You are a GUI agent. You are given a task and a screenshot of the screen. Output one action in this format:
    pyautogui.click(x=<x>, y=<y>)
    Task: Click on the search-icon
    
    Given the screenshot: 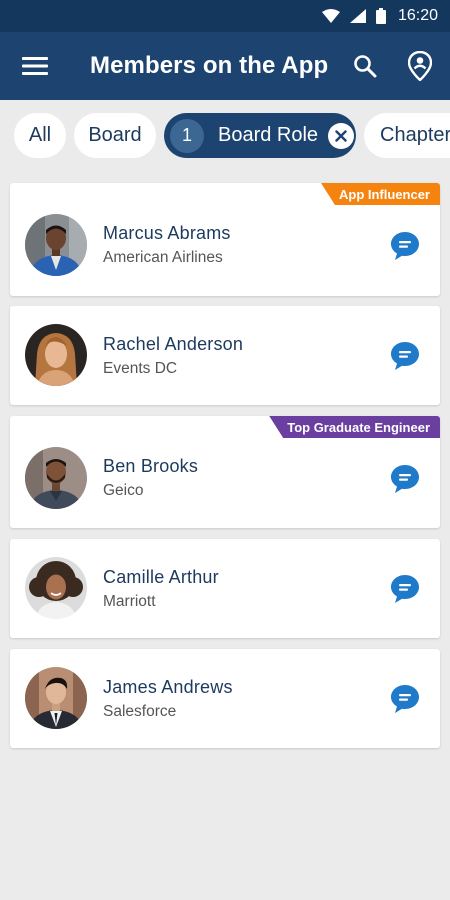 What is the action you would take?
    pyautogui.click(x=365, y=66)
    